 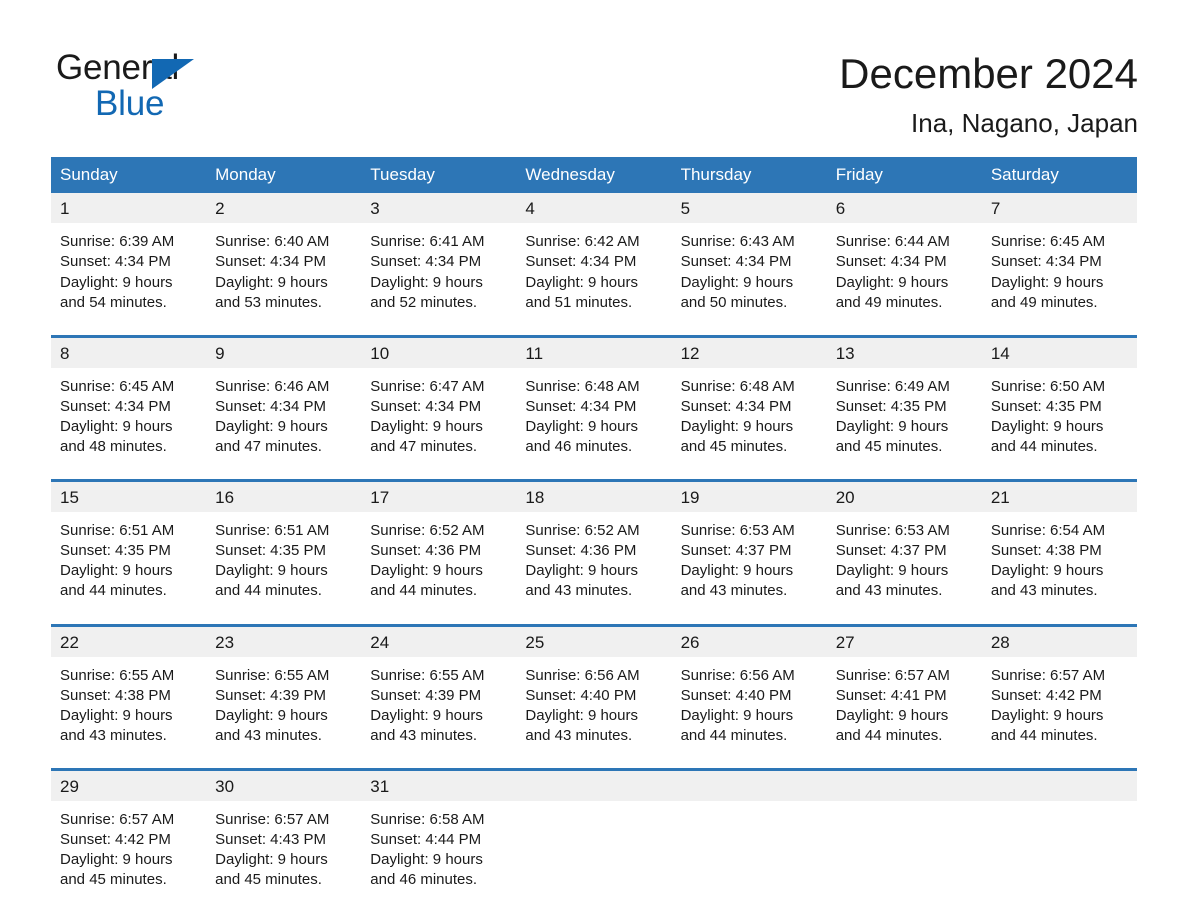 I want to click on day-number: 24, so click(x=439, y=640).